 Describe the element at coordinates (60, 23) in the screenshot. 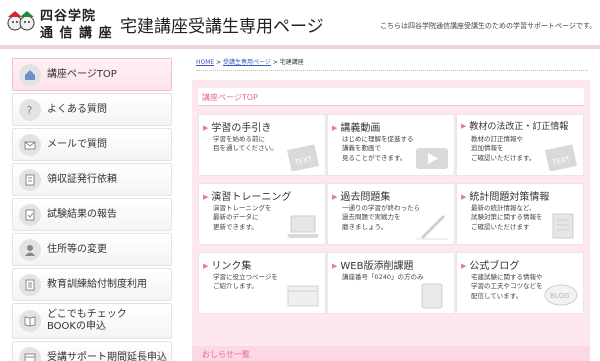

I see `logo: 四谷学院 通 信 講 座` at that location.